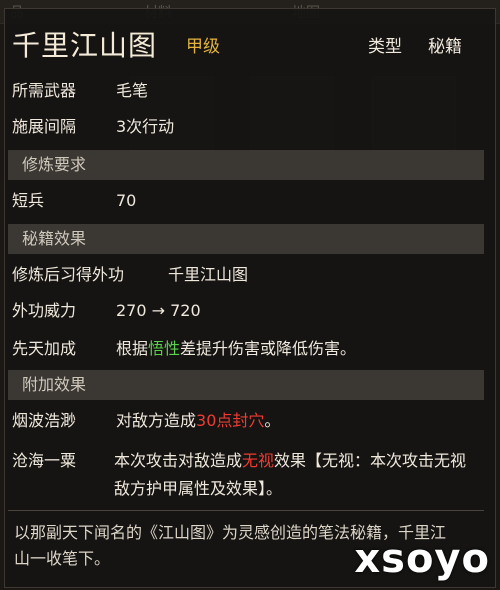 Image resolution: width=500 pixels, height=590 pixels. What do you see at coordinates (178, 460) in the screenshot?
I see `extra-text-pre: 本次攻击对敌造成` at bounding box center [178, 460].